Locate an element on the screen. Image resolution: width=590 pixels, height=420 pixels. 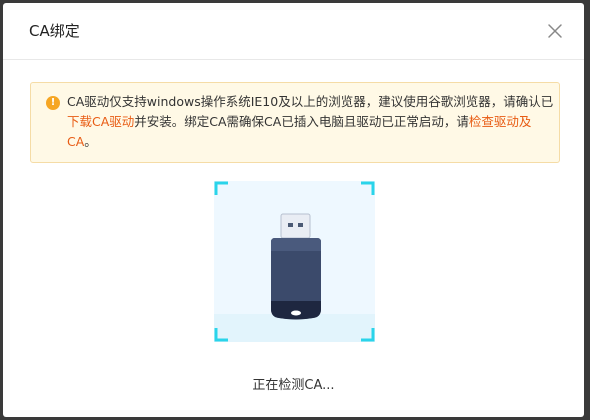
ca-scanner-frame is located at coordinates (294, 261).